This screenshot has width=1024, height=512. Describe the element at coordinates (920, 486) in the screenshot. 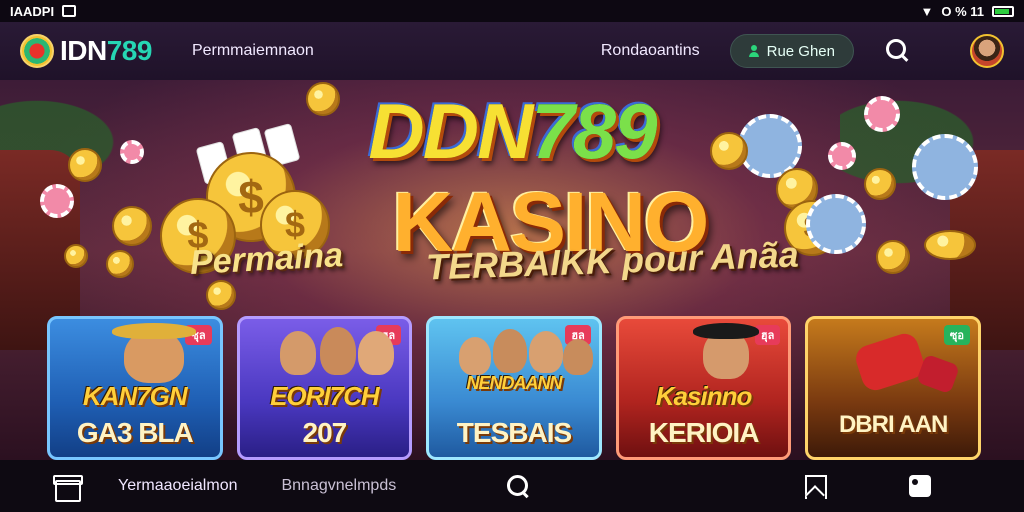

I see `chat-icon` at that location.